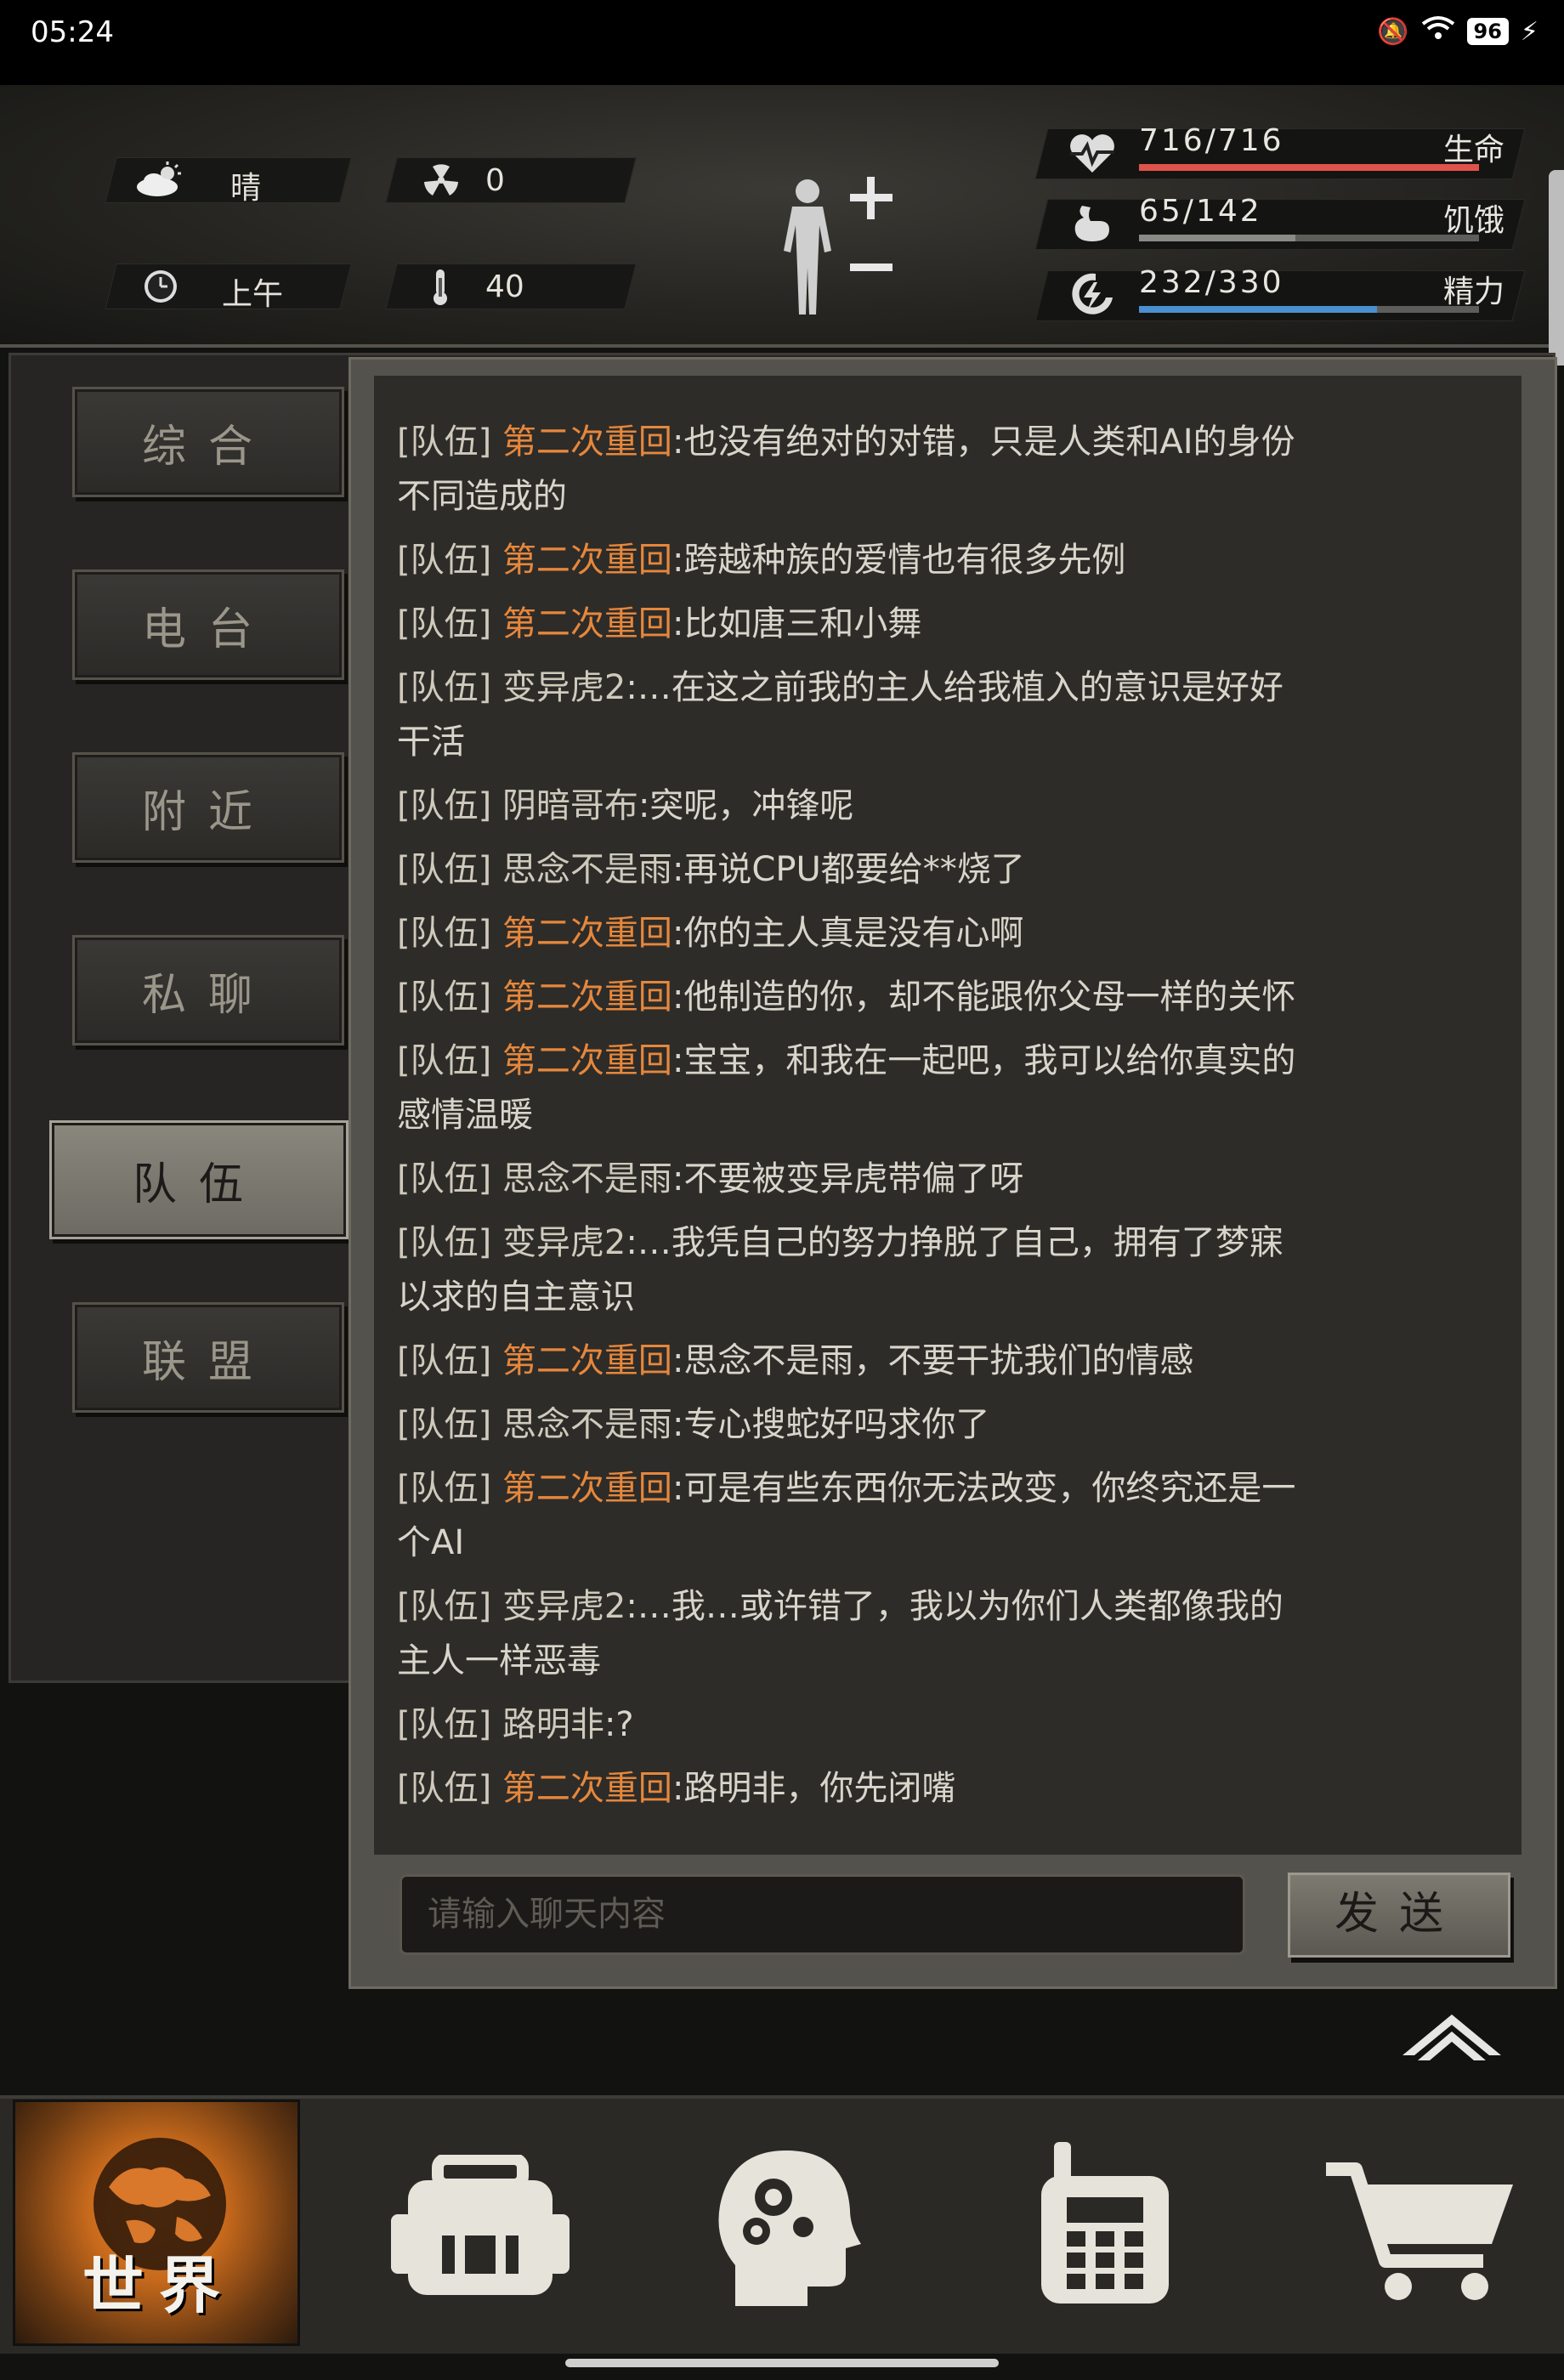 The height and width of the screenshot is (2380, 1564). Describe the element at coordinates (990, 1488) in the screenshot. I see `message-text: 可是有些东西你无法改变，你终究还是一` at that location.